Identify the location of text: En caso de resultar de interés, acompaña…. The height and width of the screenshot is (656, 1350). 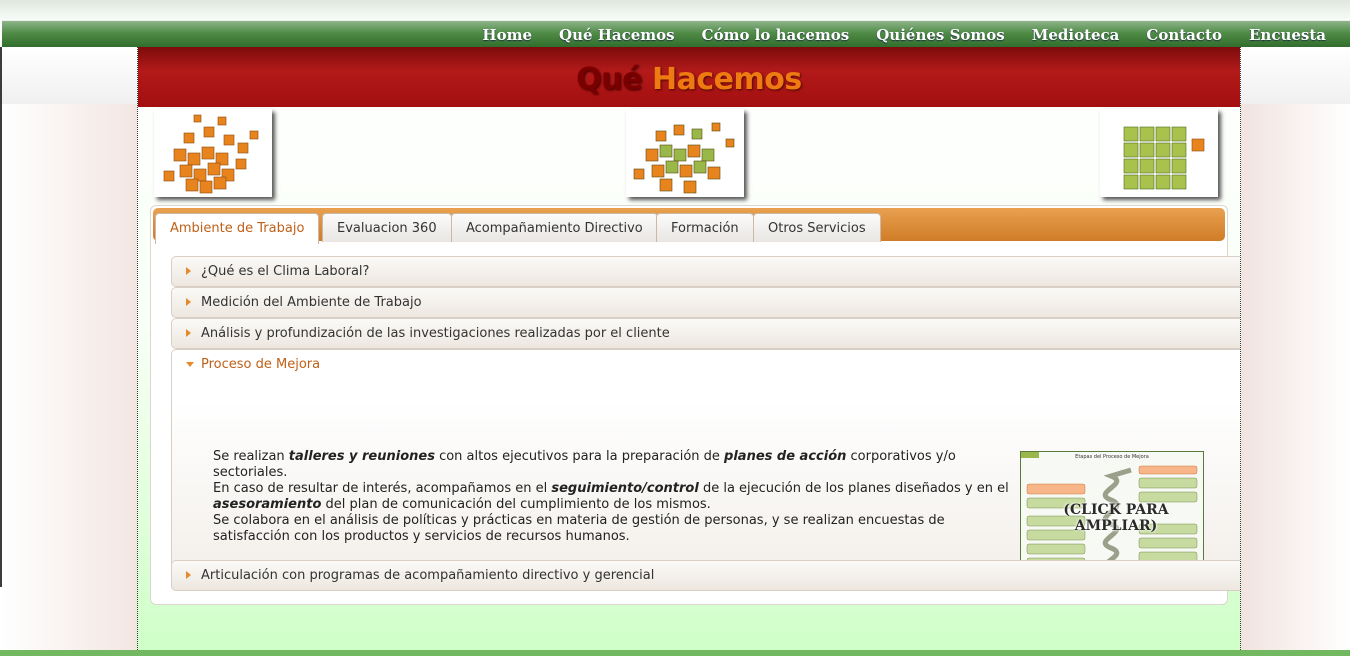
(382, 488).